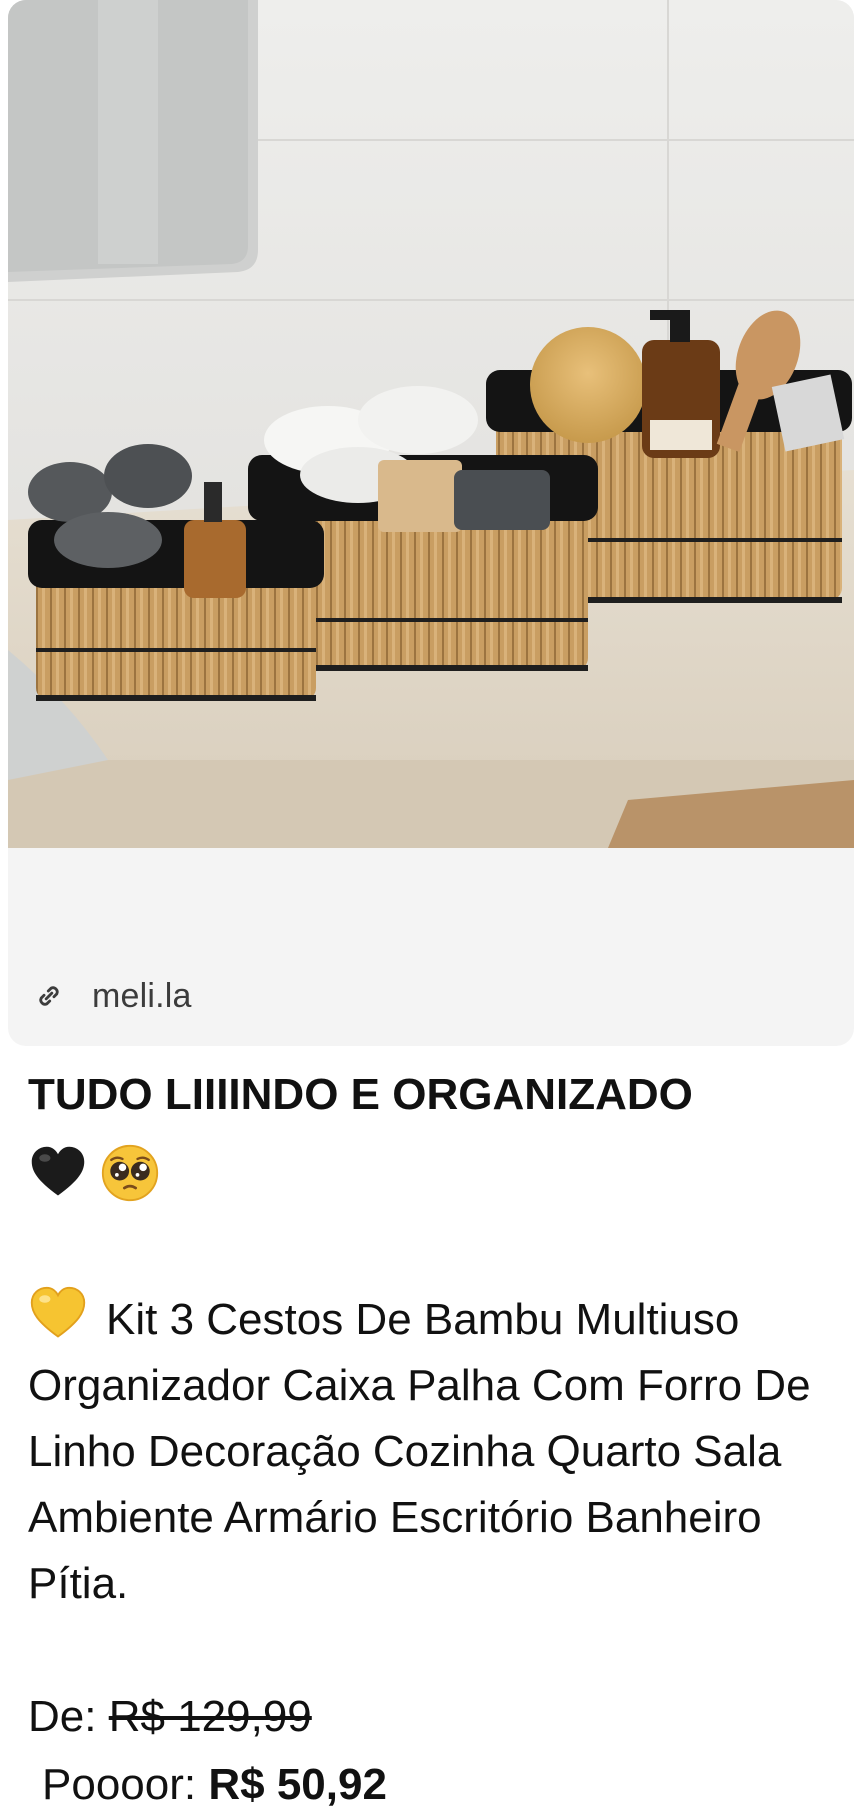 The width and height of the screenshot is (858, 1819). I want to click on headline-emojis, so click(433, 1173).